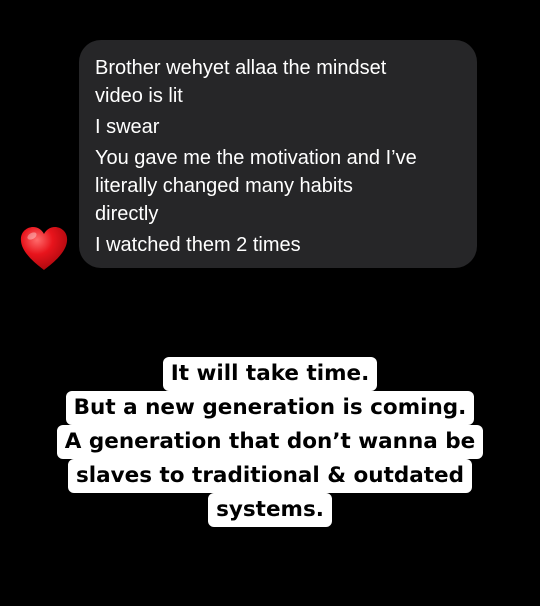 This screenshot has height=606, width=540. What do you see at coordinates (127, 214) in the screenshot?
I see `message-line: directly` at bounding box center [127, 214].